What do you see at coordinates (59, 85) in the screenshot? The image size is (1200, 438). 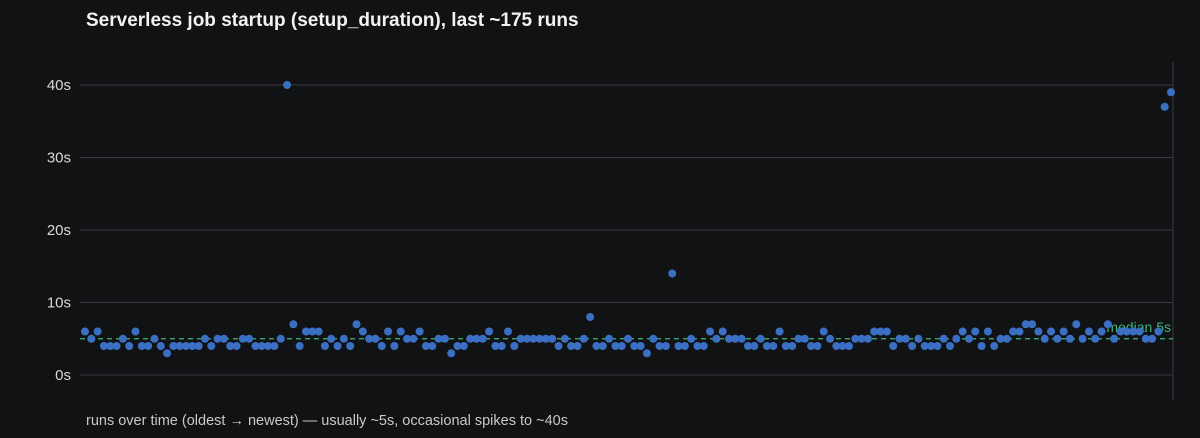 I see `y-tick-label: 40s` at bounding box center [59, 85].